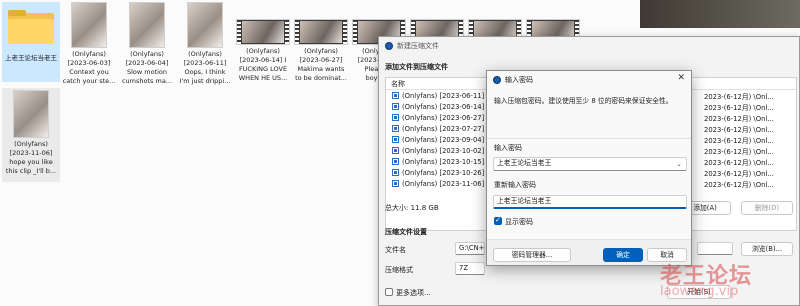 This screenshot has width=800, height=306. What do you see at coordinates (205, 63) in the screenshot?
I see `file-label-line: [2023-06-11]` at bounding box center [205, 63].